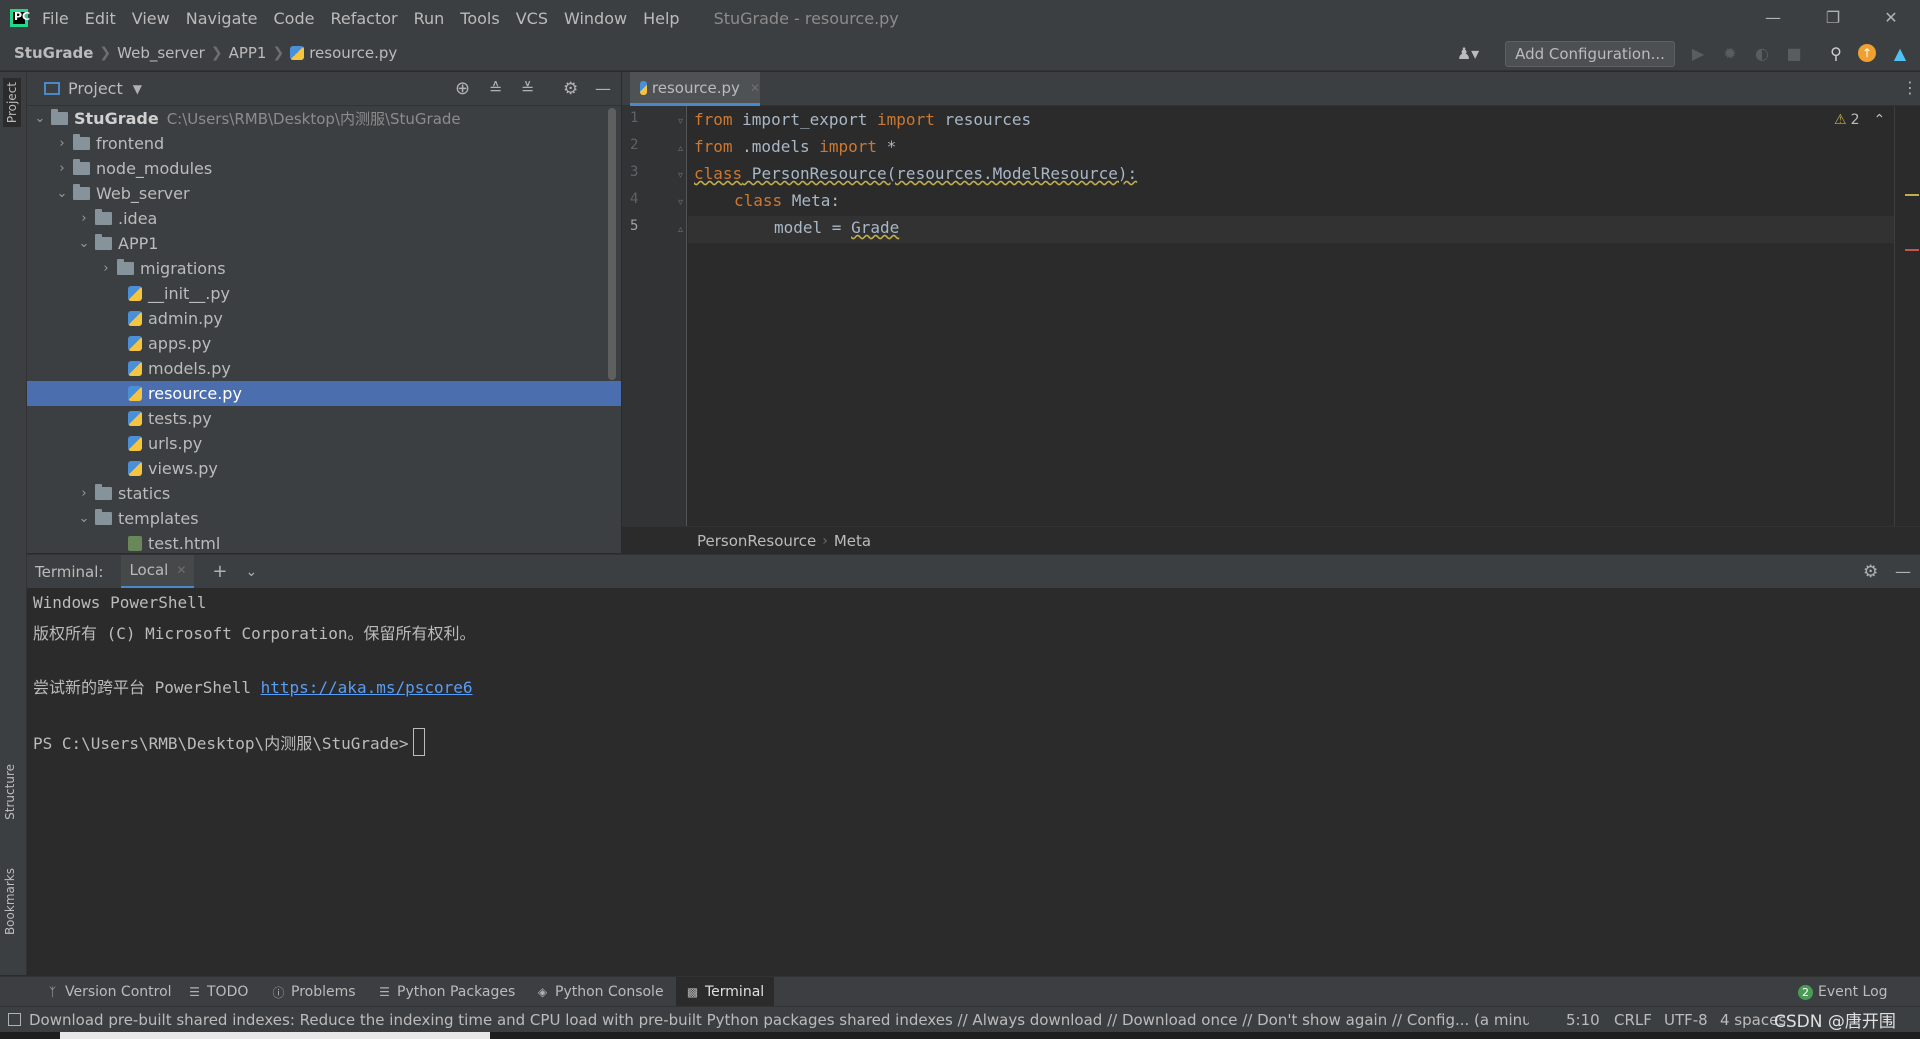  What do you see at coordinates (294, 18) in the screenshot?
I see `menu-code: Code` at bounding box center [294, 18].